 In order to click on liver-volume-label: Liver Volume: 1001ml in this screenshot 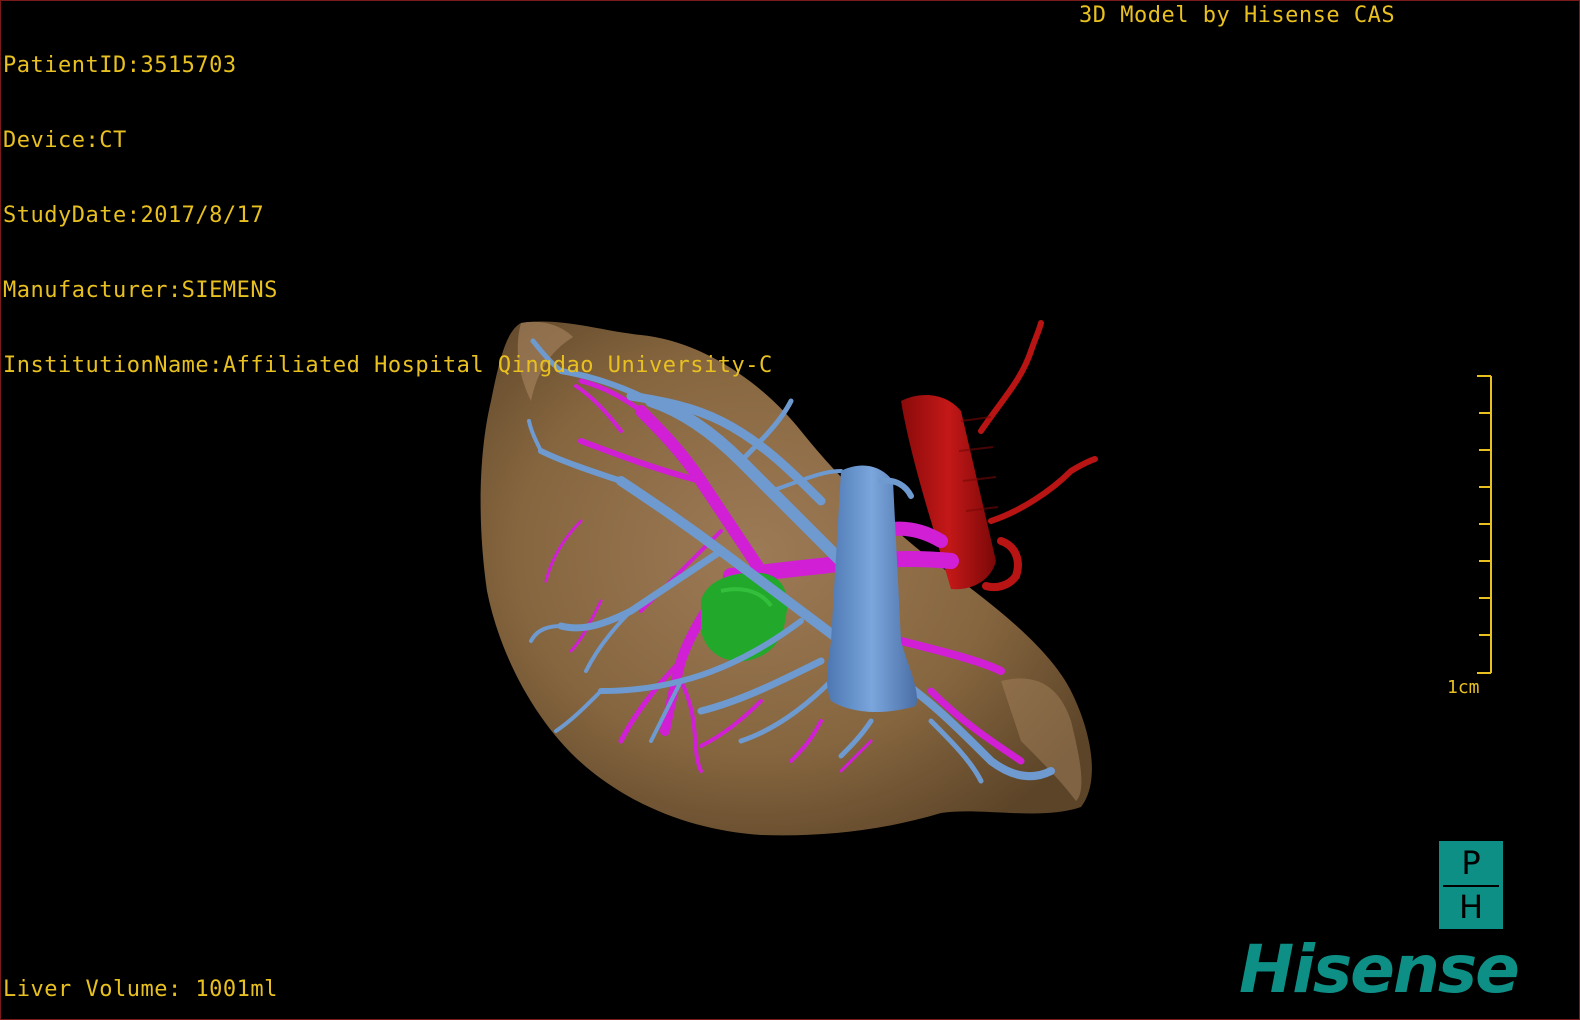, I will do `click(140, 989)`.